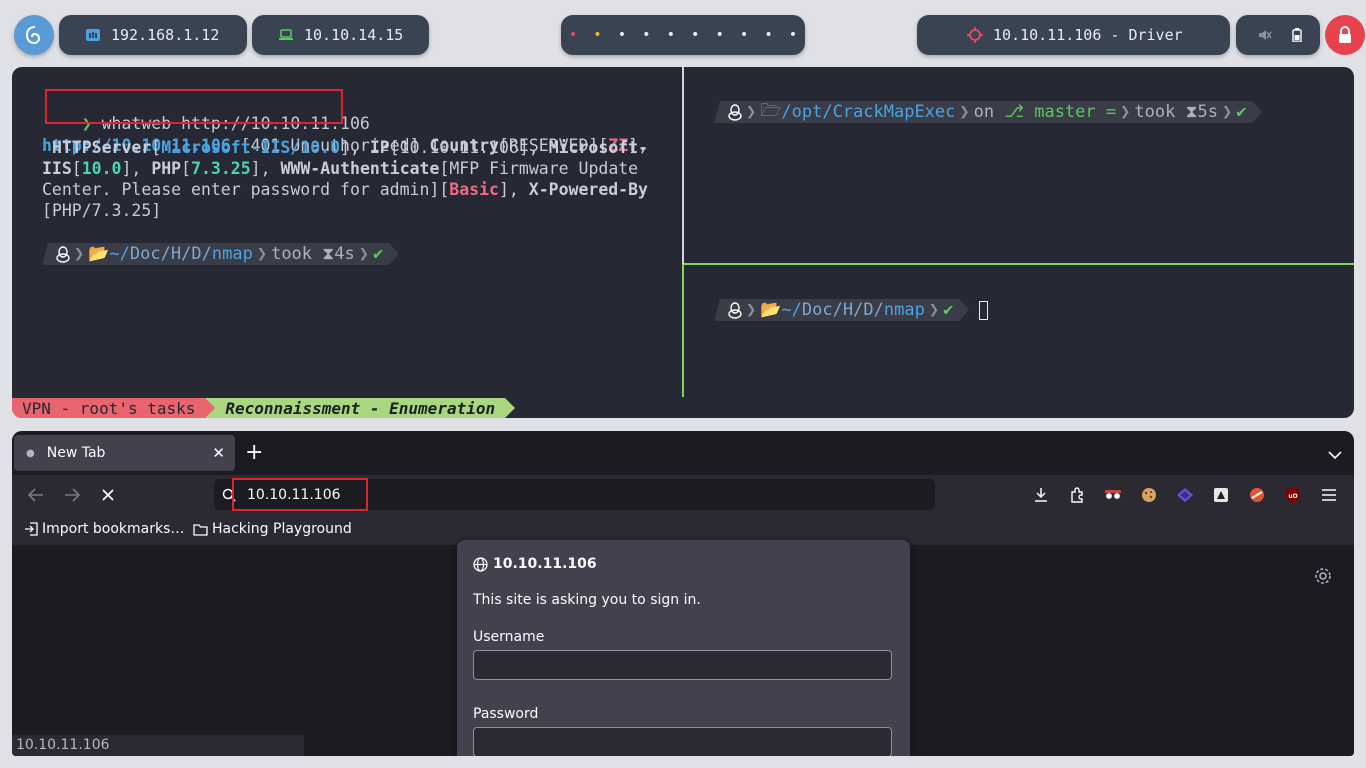 This screenshot has width=1366, height=768. Describe the element at coordinates (272, 529) in the screenshot. I see `bookmark-folder-hacking-playground: Hacking Playground` at that location.